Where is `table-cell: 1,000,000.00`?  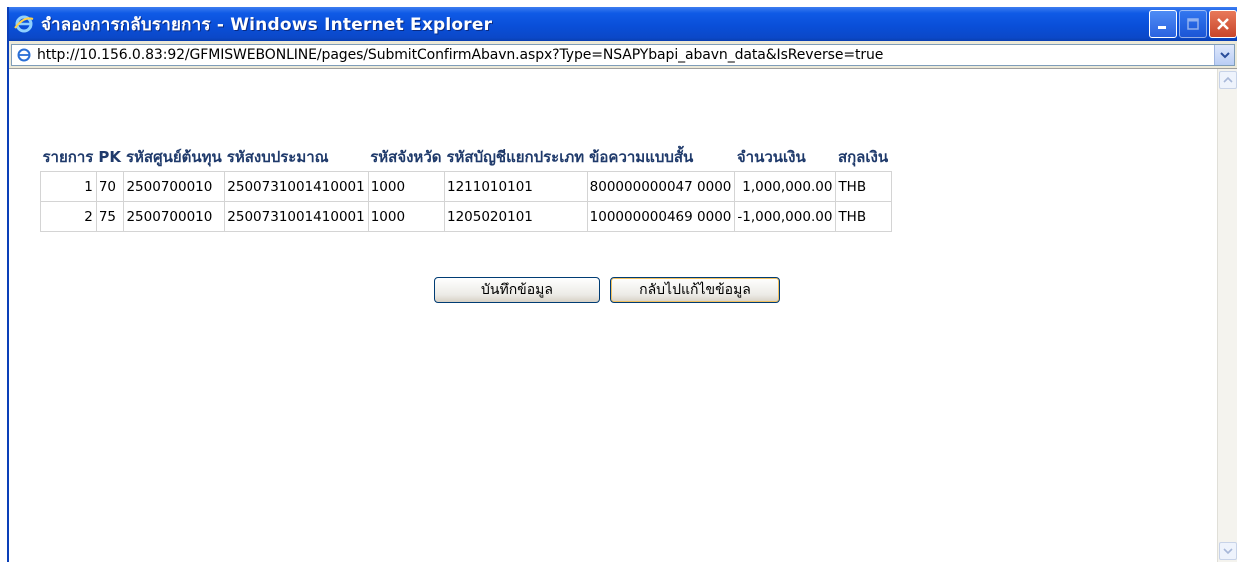
table-cell: 1,000,000.00 is located at coordinates (785, 186).